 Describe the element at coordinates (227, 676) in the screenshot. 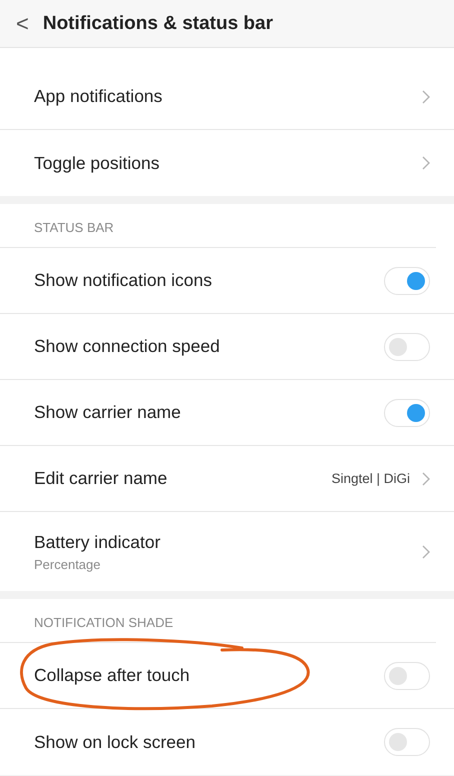

I see `settings-row: Collapse after touch` at that location.